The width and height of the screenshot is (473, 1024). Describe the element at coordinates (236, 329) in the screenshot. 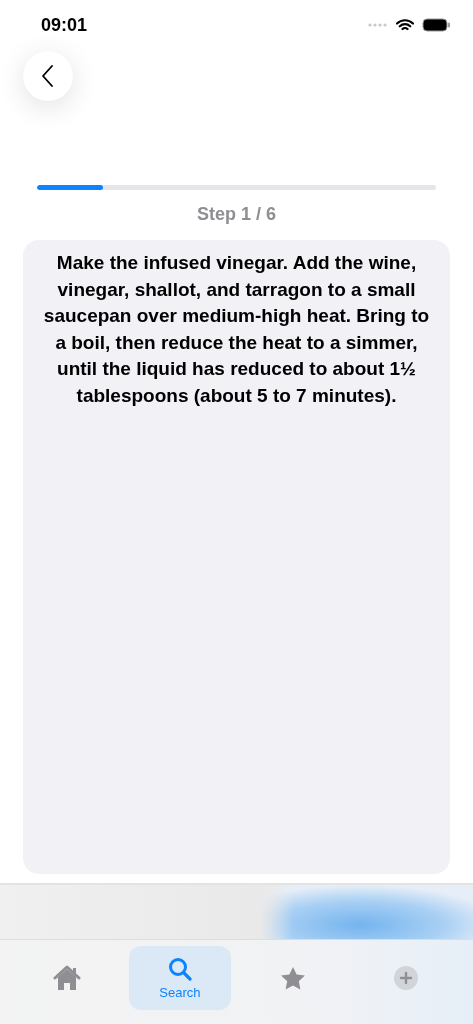

I see `step-instructions: Make the infused vinegar. Add the wine, vinegar, shallot, and tarragon to a small saucepan over medium-high heat. Bring to a boil, then reduce the heat to a simmer, until the liquid has reduced to about 1½ tablespoons (about 5 to 7 minutes).` at that location.